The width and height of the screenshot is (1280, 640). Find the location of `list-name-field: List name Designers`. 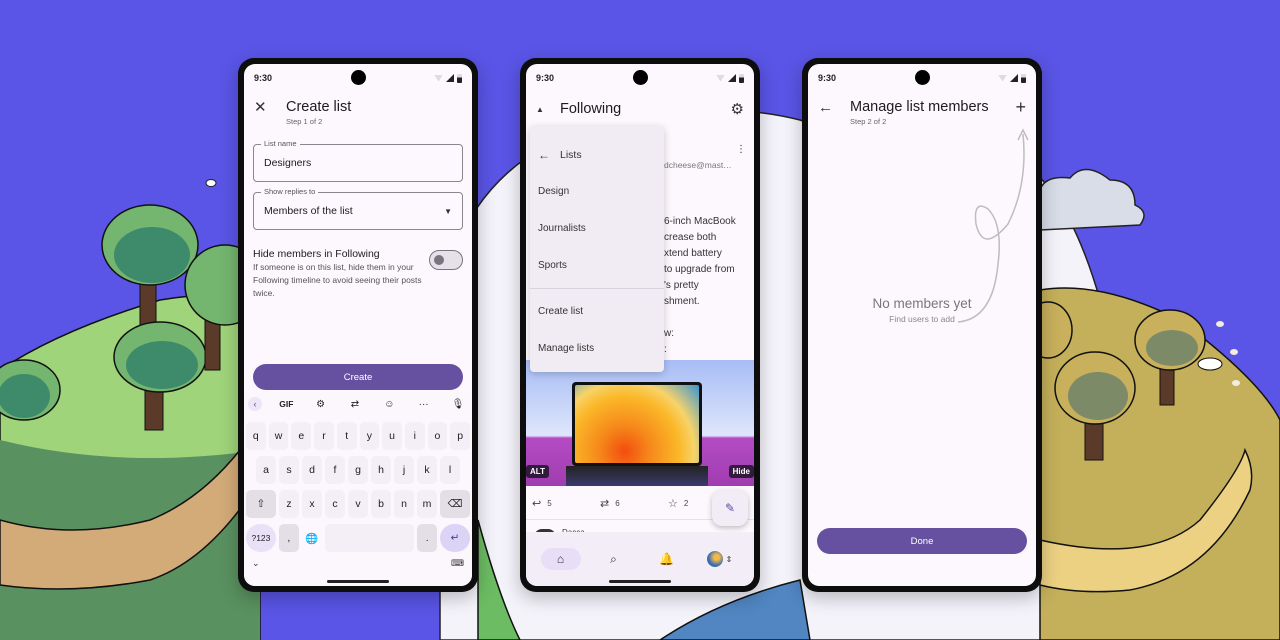

list-name-field: List name Designers is located at coordinates (358, 160).